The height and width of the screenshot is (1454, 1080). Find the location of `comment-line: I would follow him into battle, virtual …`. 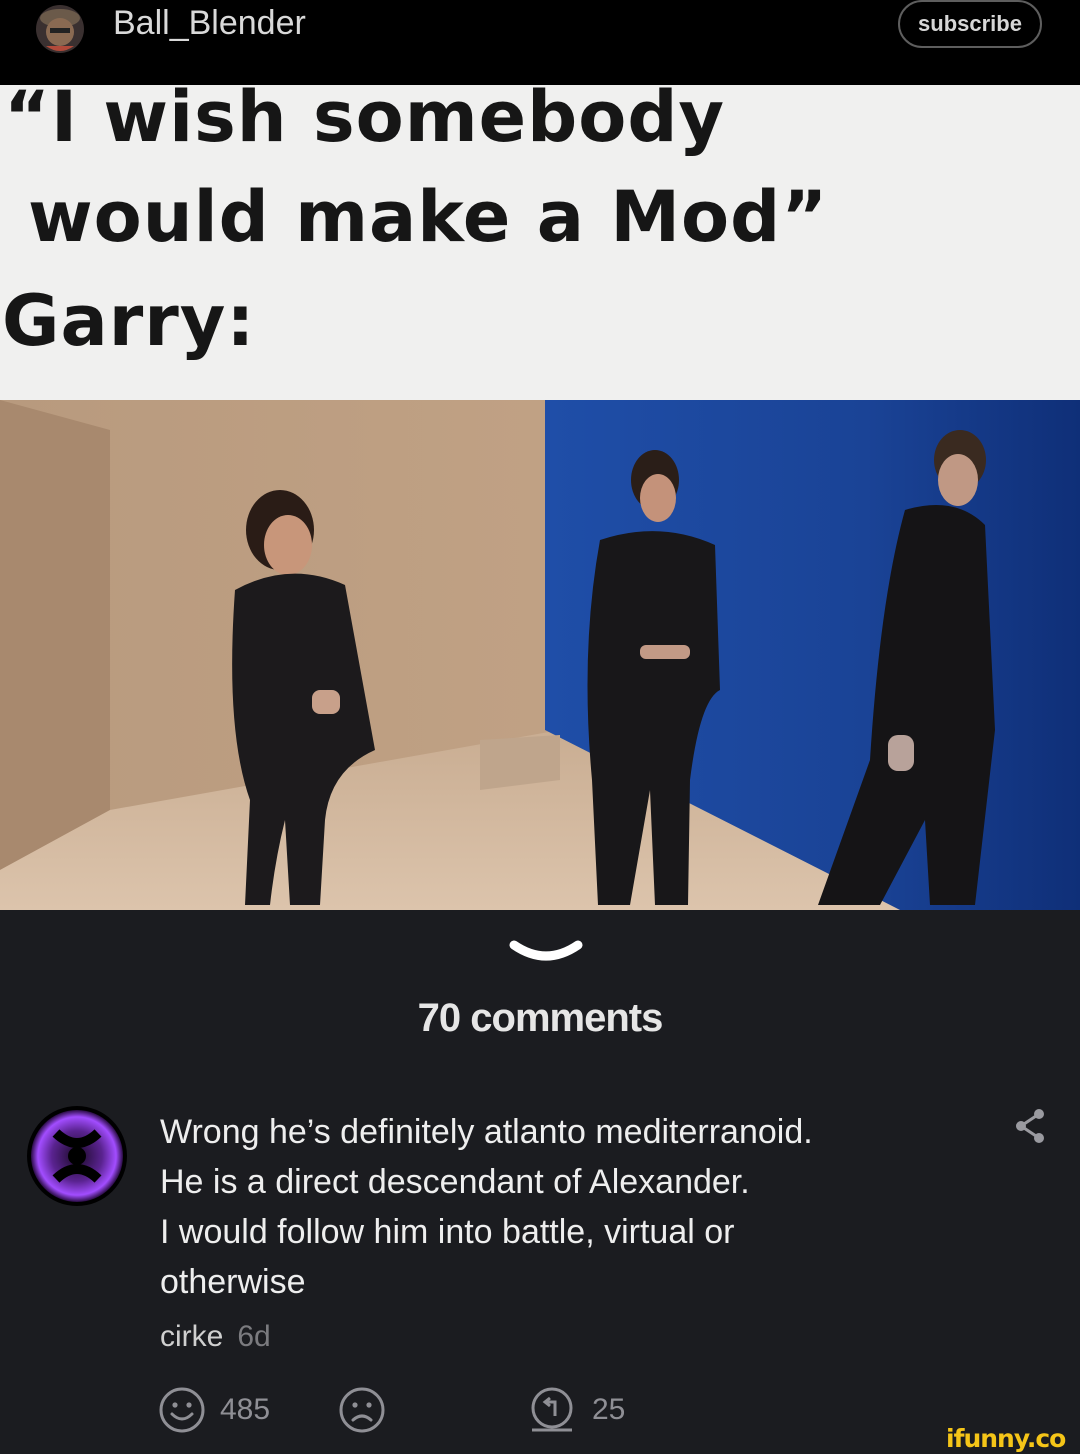

comment-line: I would follow him into battle, virtual … is located at coordinates (447, 1232).